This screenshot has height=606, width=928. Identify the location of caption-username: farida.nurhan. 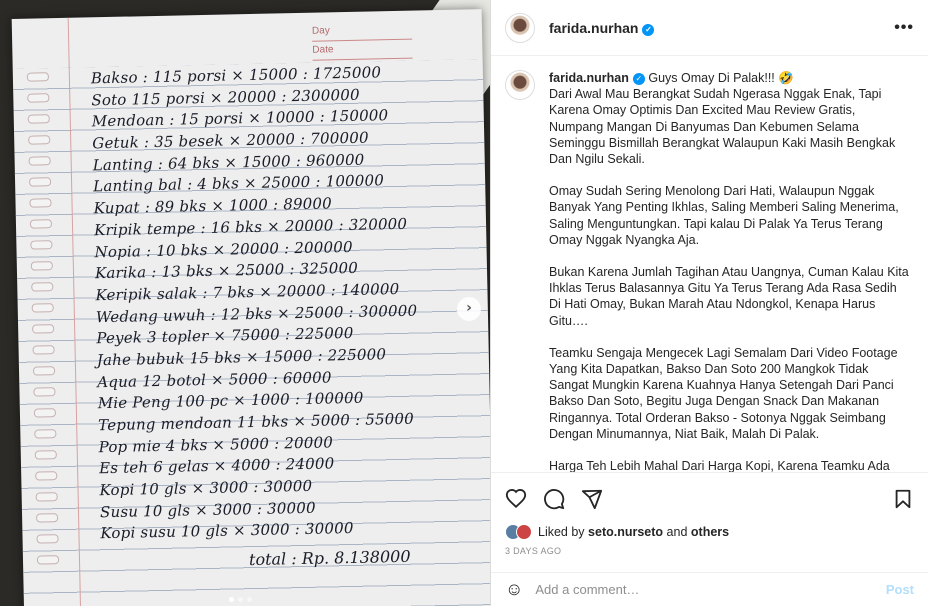
(589, 78).